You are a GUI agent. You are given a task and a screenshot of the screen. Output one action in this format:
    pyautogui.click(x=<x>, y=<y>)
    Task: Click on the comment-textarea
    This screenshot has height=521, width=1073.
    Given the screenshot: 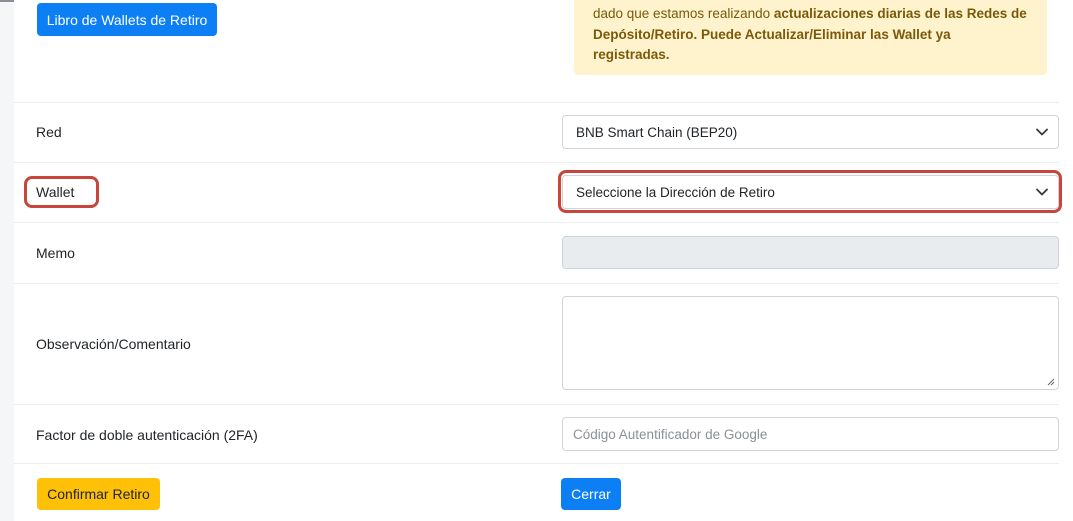 What is the action you would take?
    pyautogui.click(x=810, y=343)
    